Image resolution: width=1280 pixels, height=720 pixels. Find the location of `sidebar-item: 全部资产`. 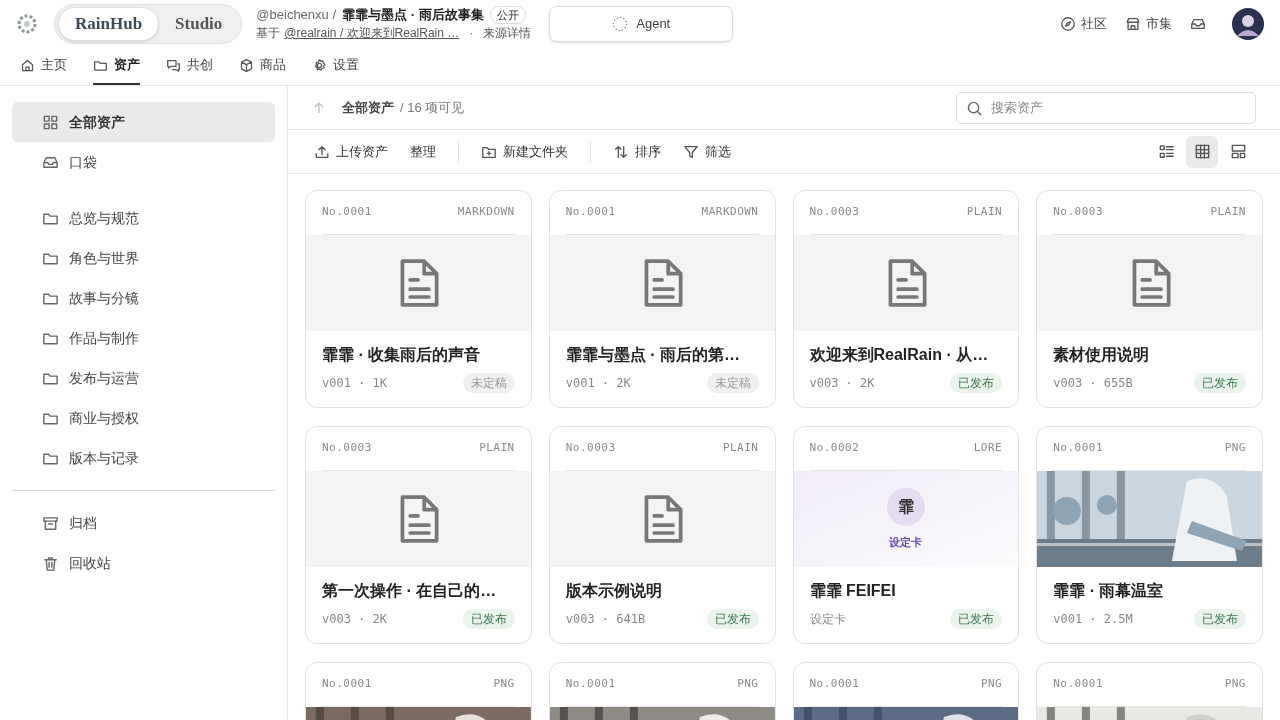

sidebar-item: 全部资产 is located at coordinates (143, 122).